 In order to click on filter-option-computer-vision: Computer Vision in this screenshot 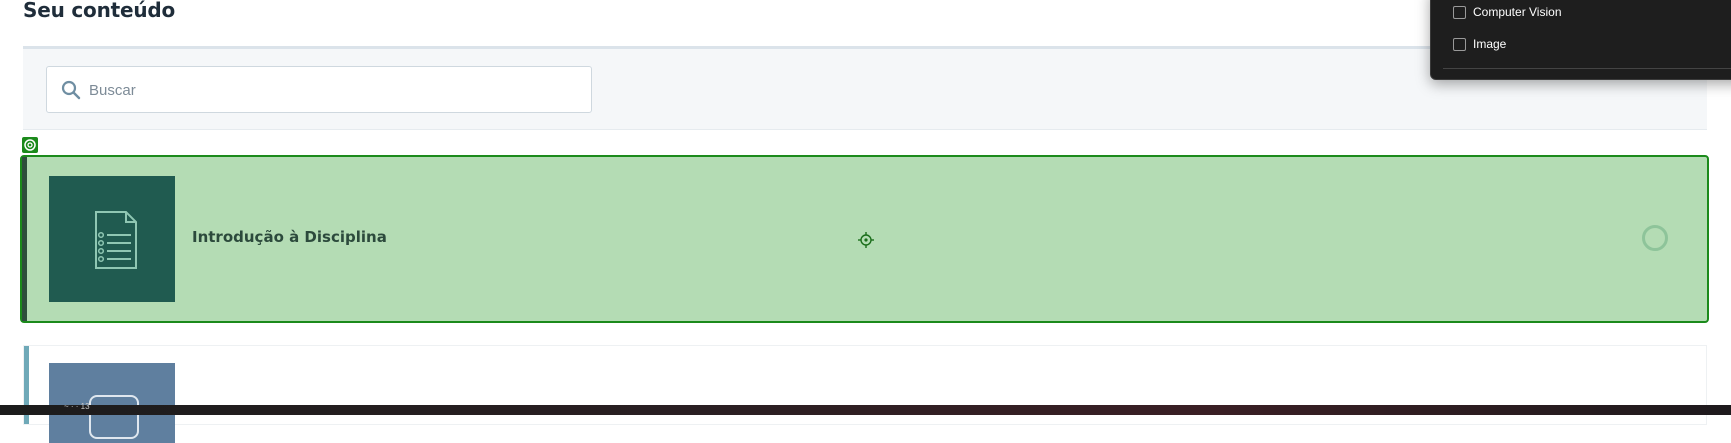, I will do `click(1507, 12)`.